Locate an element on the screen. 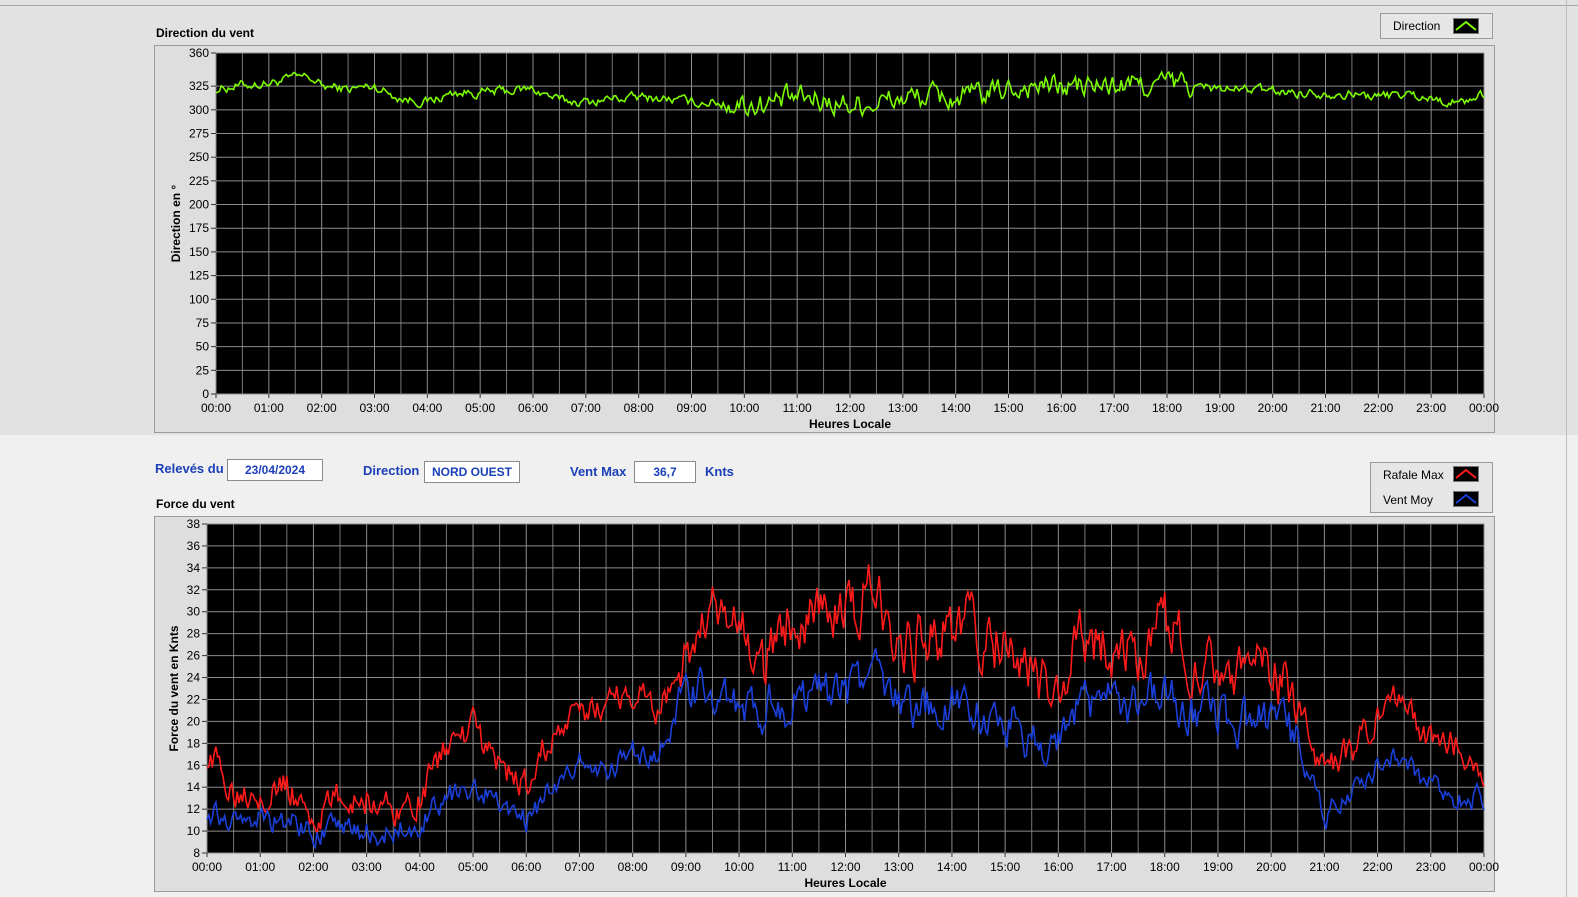  y-axis-label: Force du vent en Knts is located at coordinates (174, 688).